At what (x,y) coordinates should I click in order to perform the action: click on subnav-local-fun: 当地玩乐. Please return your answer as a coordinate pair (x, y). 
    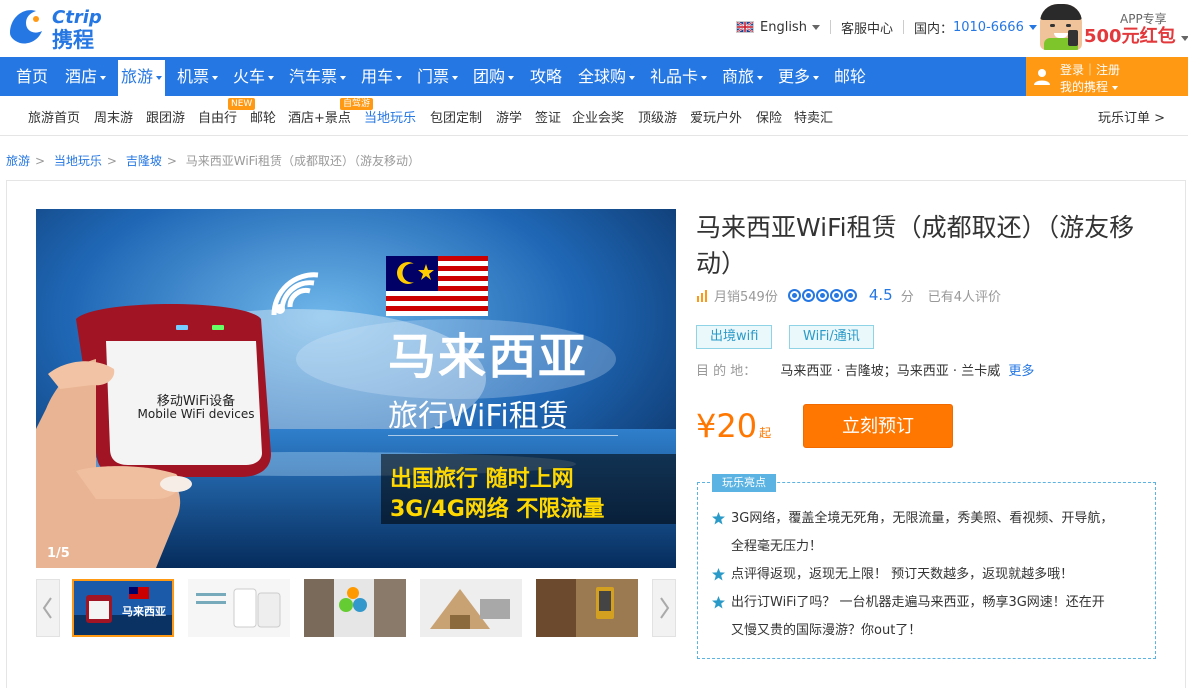
    Looking at the image, I should click on (390, 116).